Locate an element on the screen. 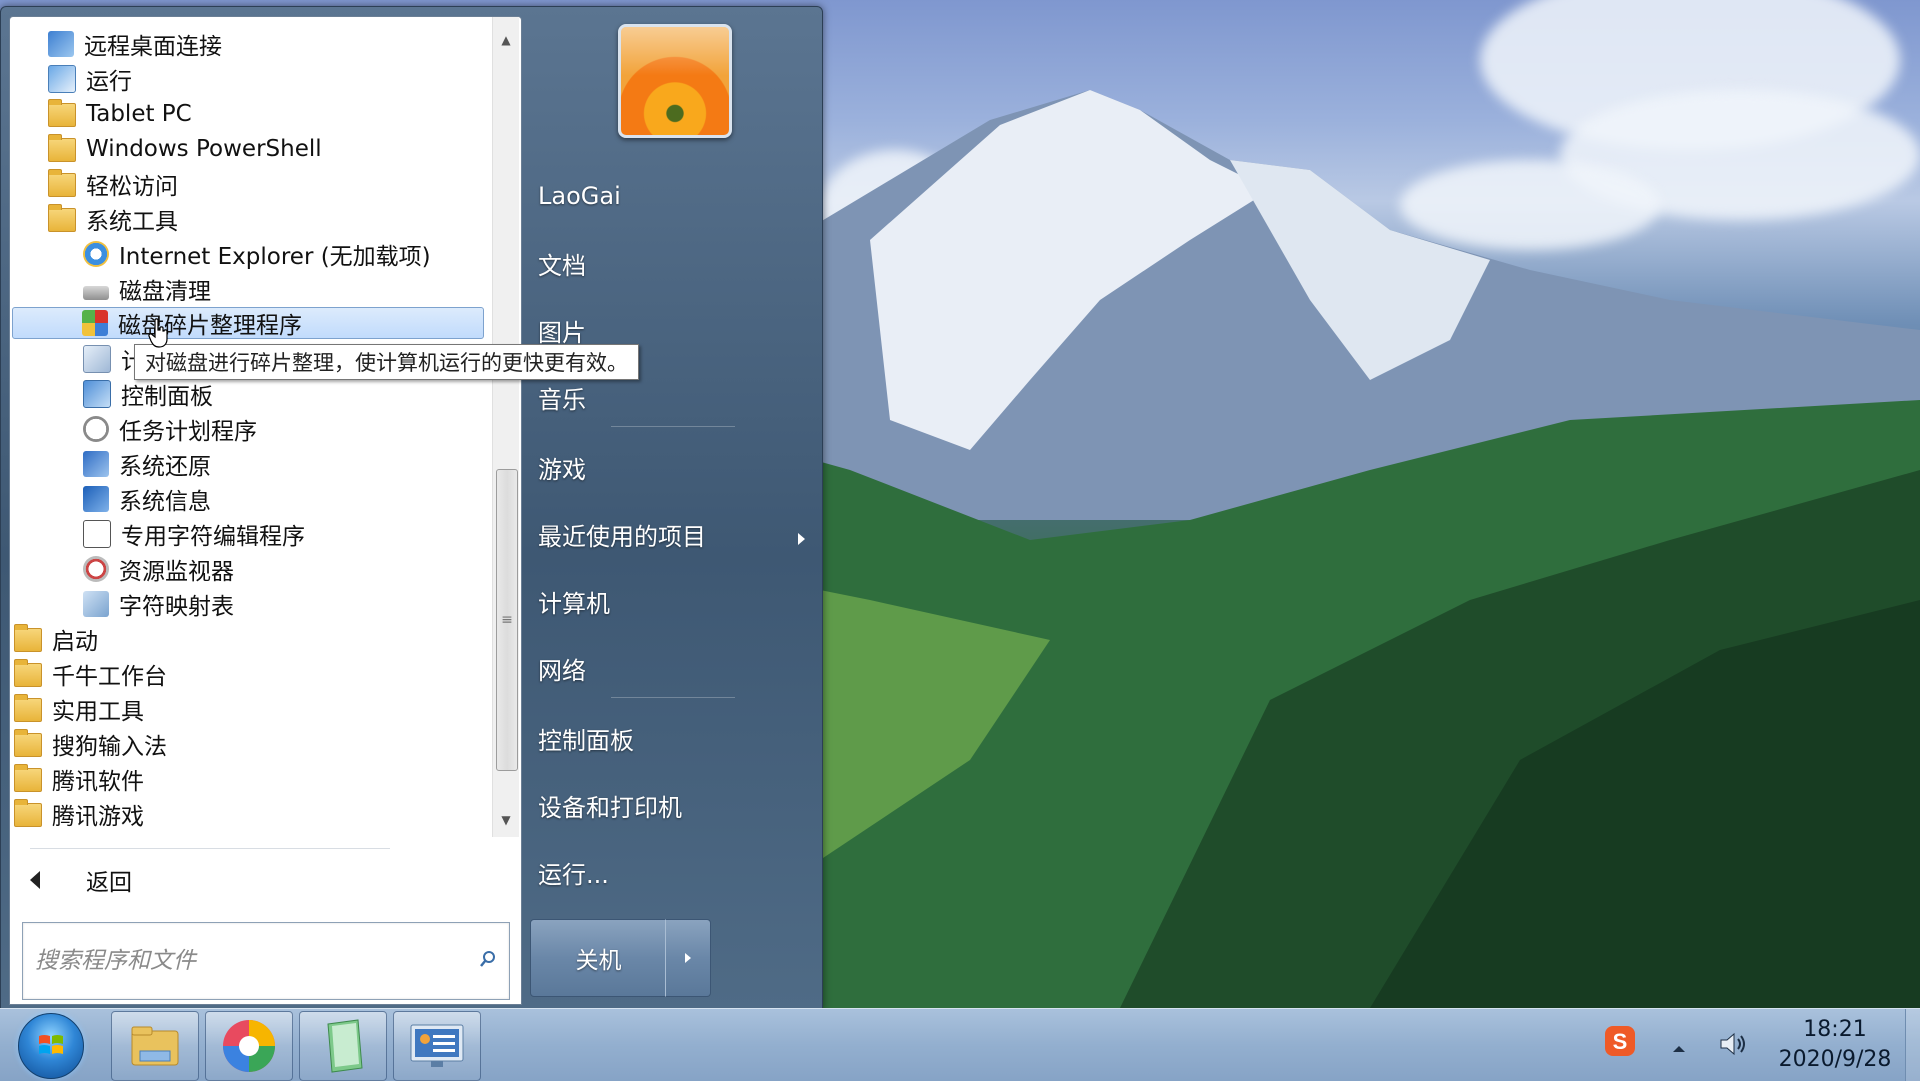 This screenshot has width=1920, height=1081. tooltip-text: 对磁盘进行碎片整理，使计算机运行的更快更有效。 is located at coordinates (386, 362).